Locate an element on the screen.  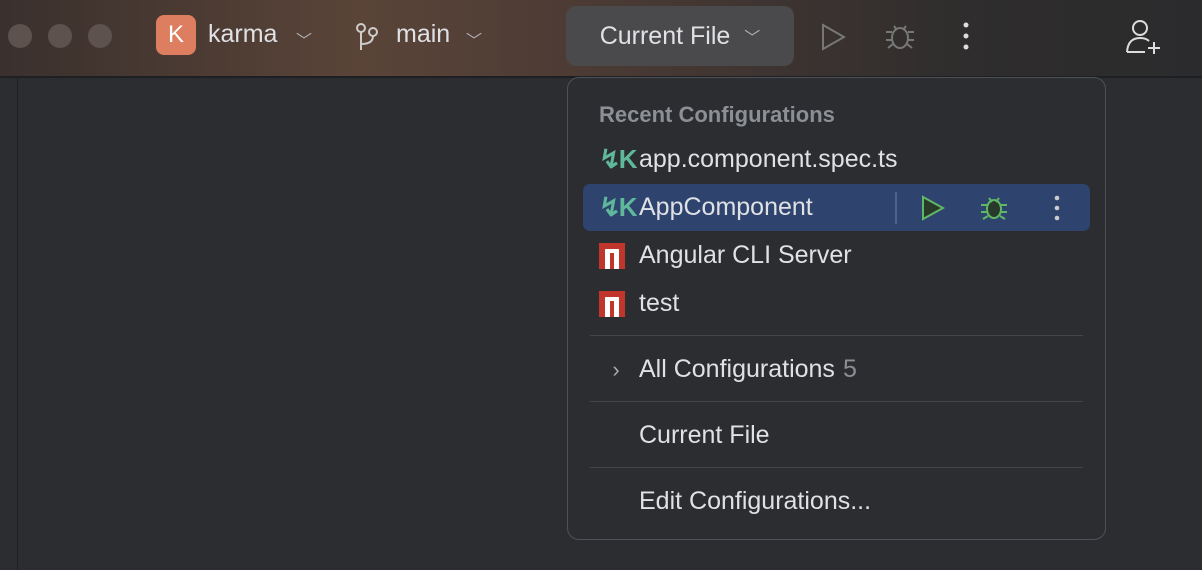
run-config-label: Current File is located at coordinates (665, 35).